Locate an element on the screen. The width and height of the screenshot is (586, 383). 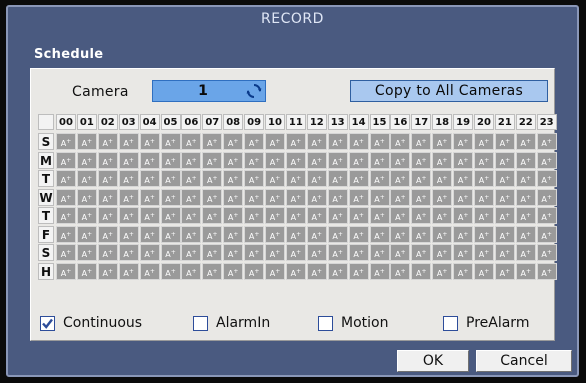
hour-header: 21 is located at coordinates (504, 122).